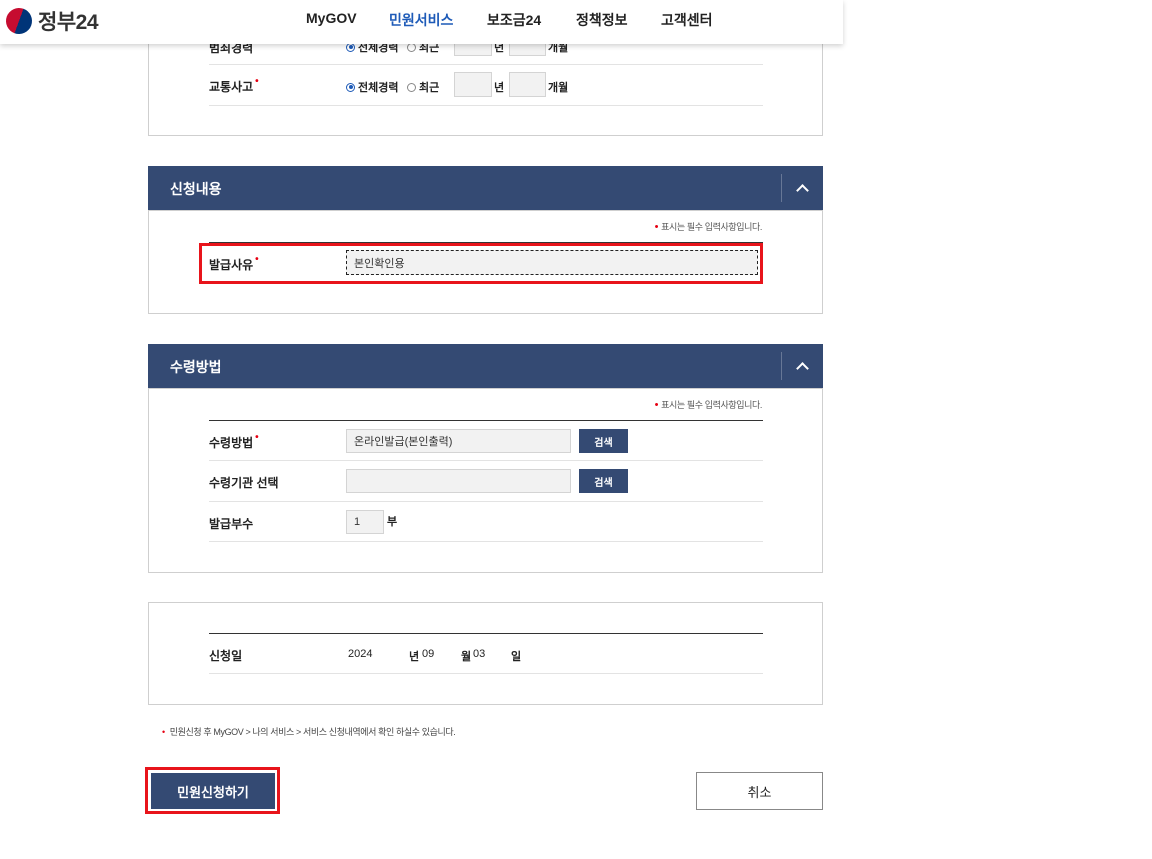 This screenshot has width=1152, height=859. What do you see at coordinates (516, 657) in the screenshot?
I see `date-day-unit: 일` at bounding box center [516, 657].